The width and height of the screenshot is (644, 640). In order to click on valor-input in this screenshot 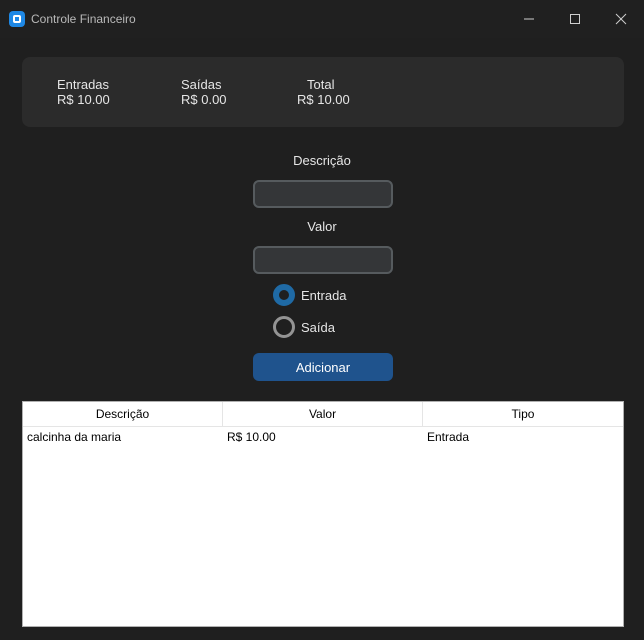, I will do `click(323, 260)`.